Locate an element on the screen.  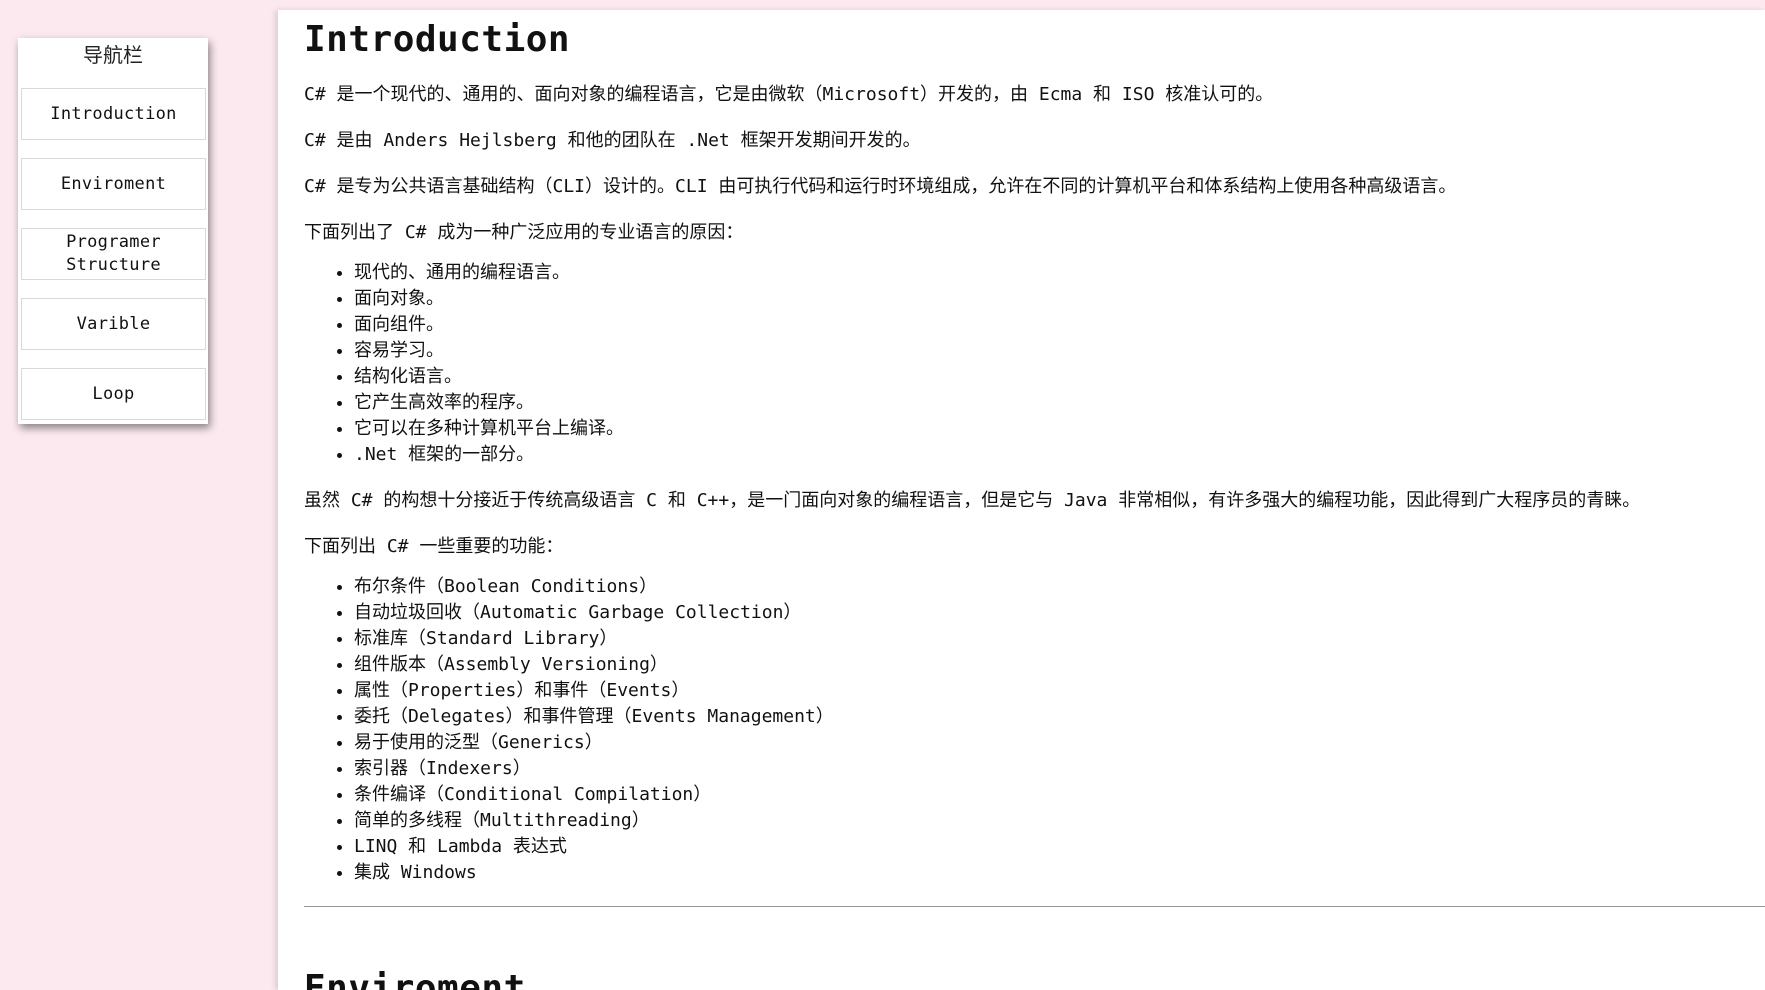
nav-button-loop: Loop is located at coordinates (113, 394).